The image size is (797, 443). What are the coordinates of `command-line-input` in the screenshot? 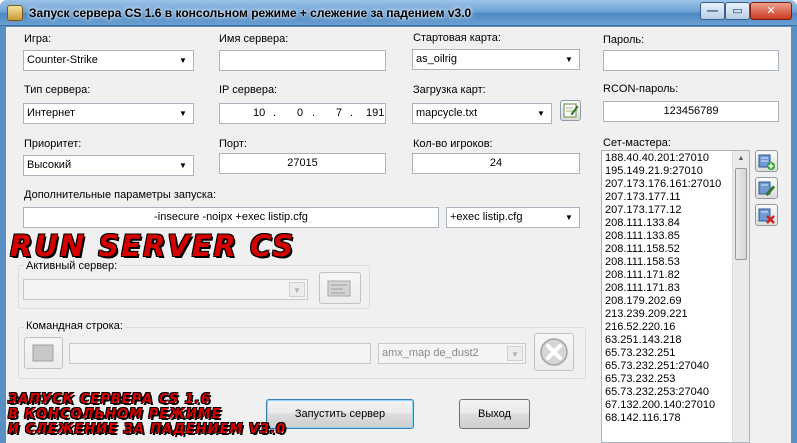 It's located at (220, 353).